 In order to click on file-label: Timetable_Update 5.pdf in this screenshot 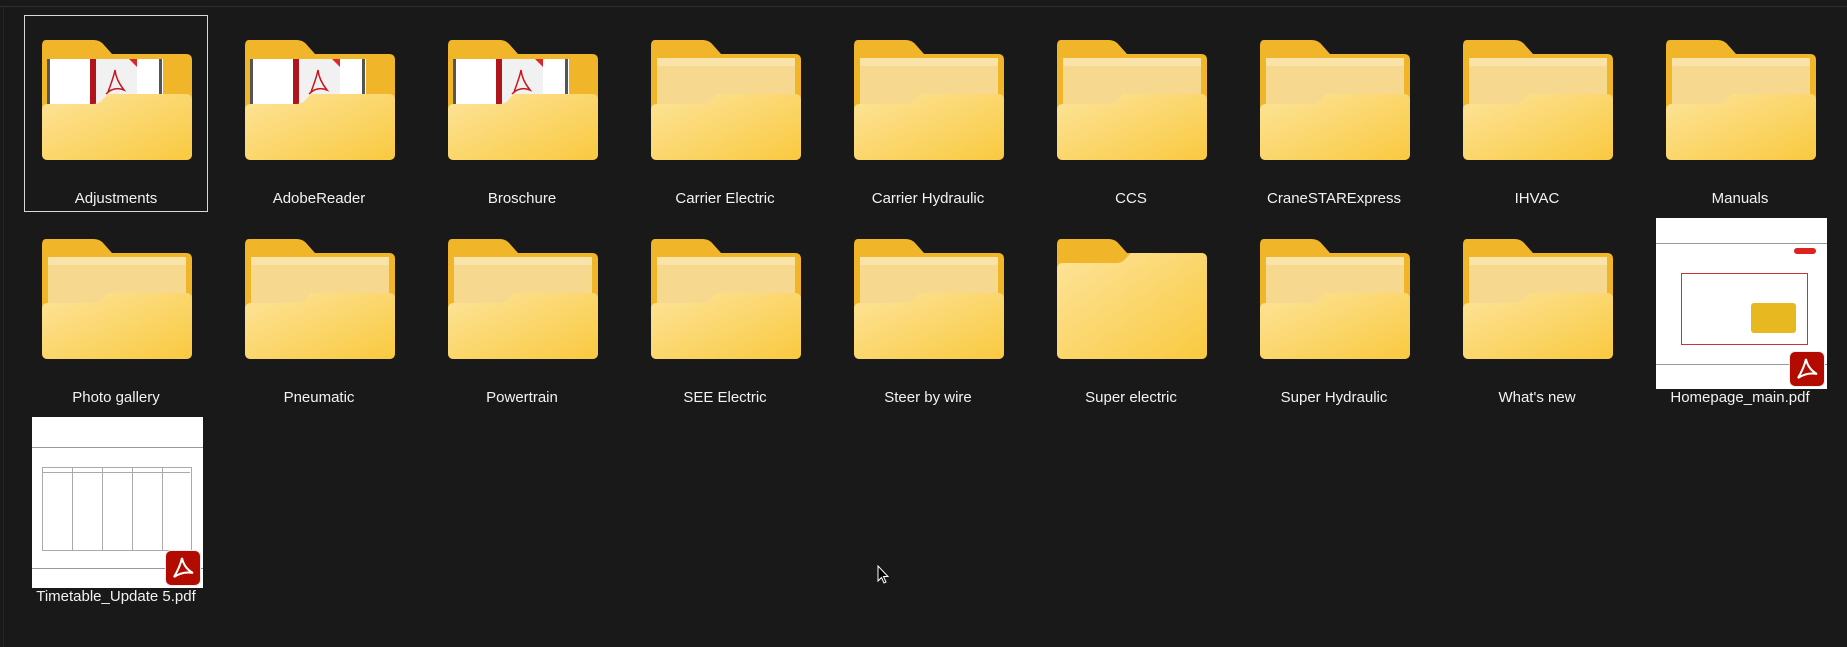, I will do `click(116, 596)`.